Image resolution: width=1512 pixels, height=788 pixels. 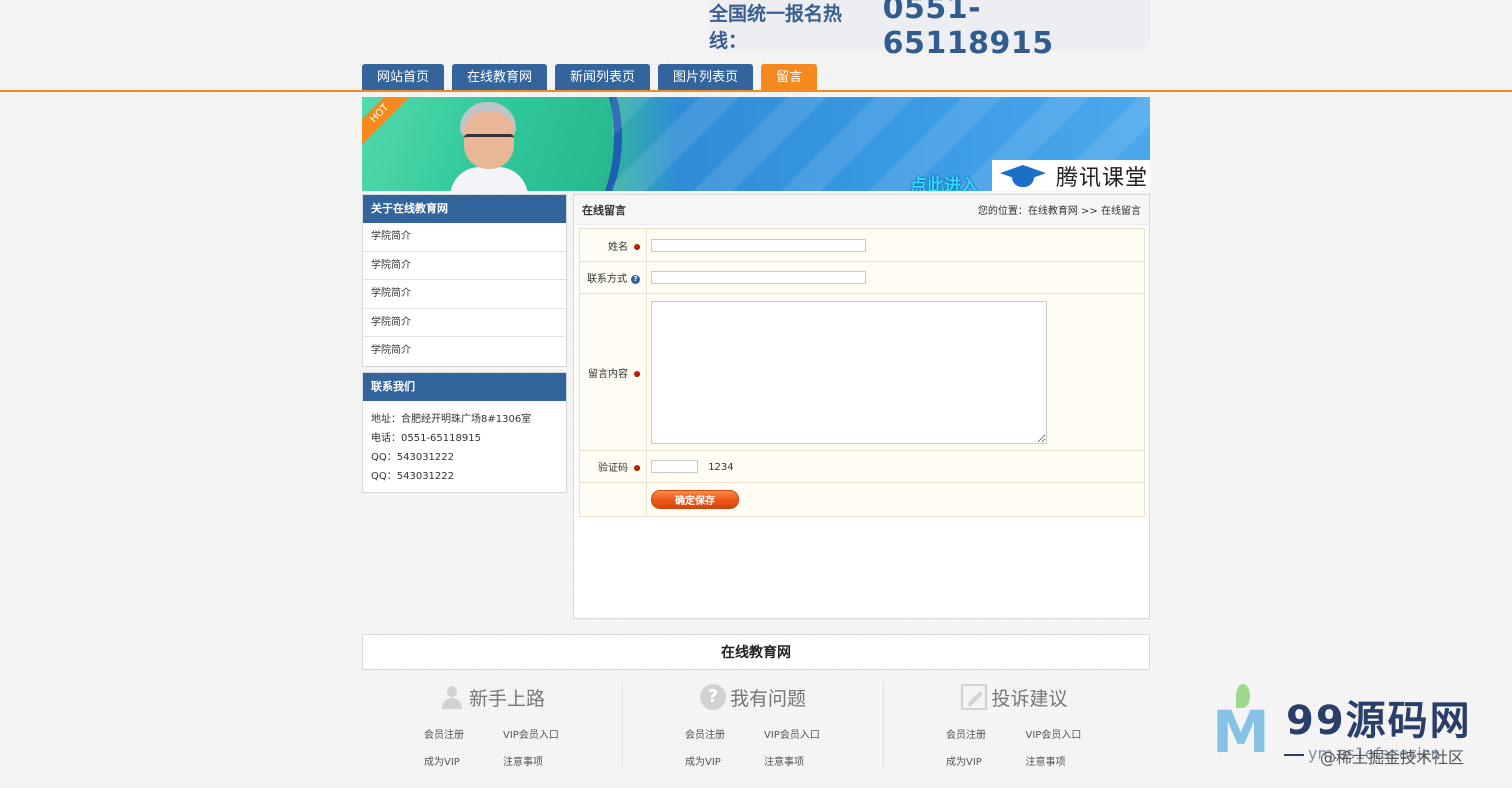 I want to click on nav-tab-home: 网站首页, so click(x=403, y=77).